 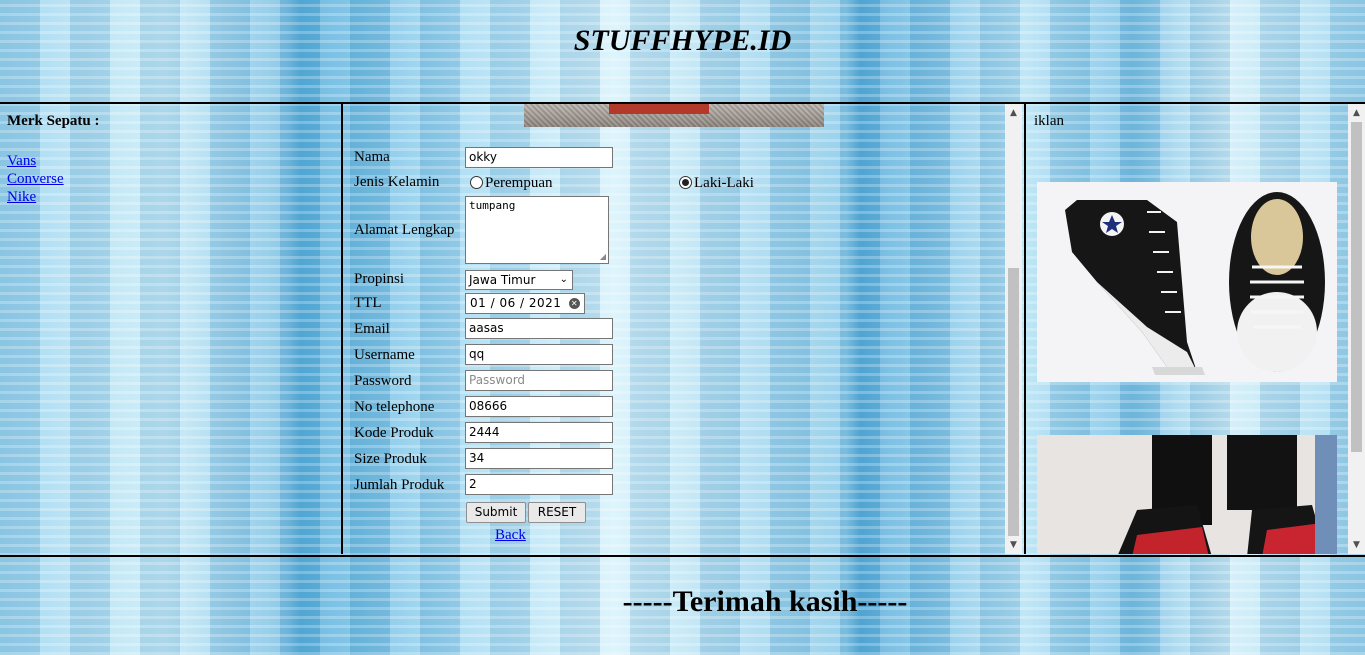 I want to click on form-scrollbar: ▲ ▼, so click(x=1013, y=329).